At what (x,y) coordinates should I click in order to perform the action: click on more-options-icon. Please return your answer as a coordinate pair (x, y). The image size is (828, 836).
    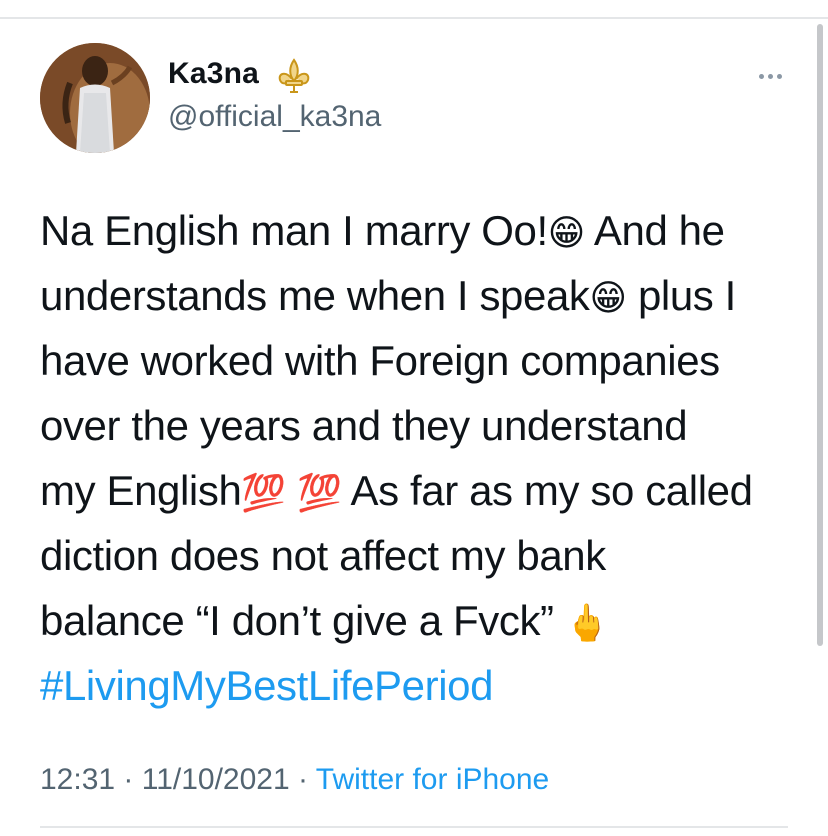
    Looking at the image, I should click on (770, 76).